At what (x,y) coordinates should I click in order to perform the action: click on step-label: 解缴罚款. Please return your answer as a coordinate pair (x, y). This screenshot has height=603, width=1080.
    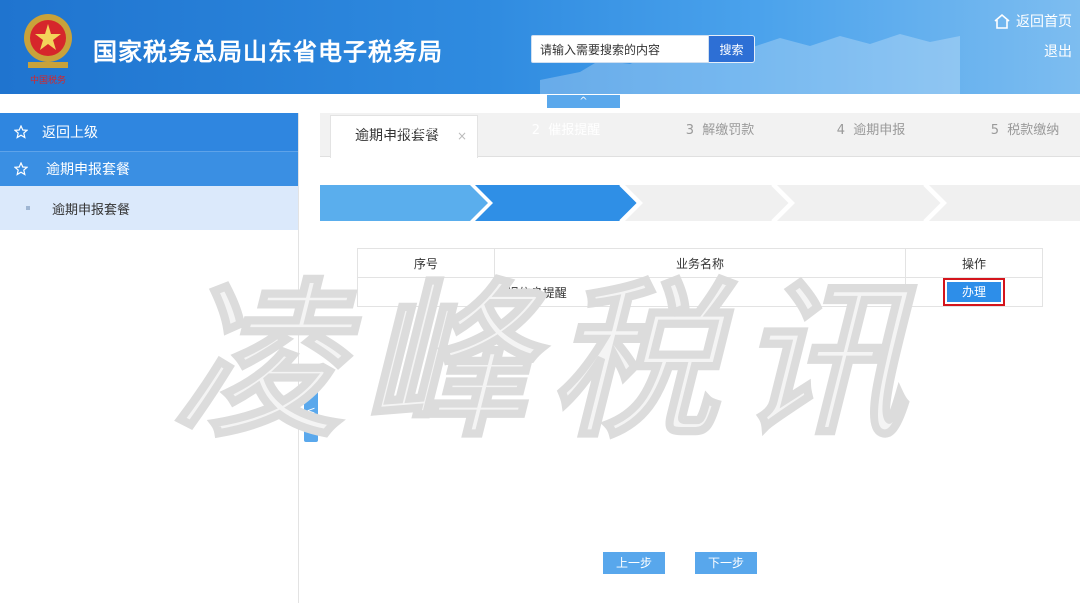
    Looking at the image, I should click on (728, 130).